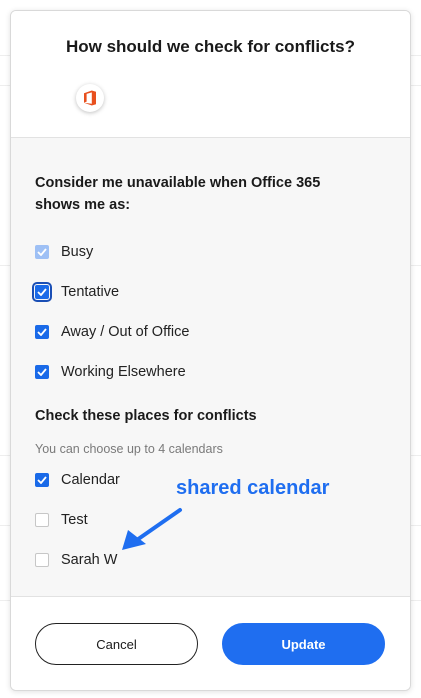  What do you see at coordinates (303, 644) in the screenshot?
I see `update-button: Update` at bounding box center [303, 644].